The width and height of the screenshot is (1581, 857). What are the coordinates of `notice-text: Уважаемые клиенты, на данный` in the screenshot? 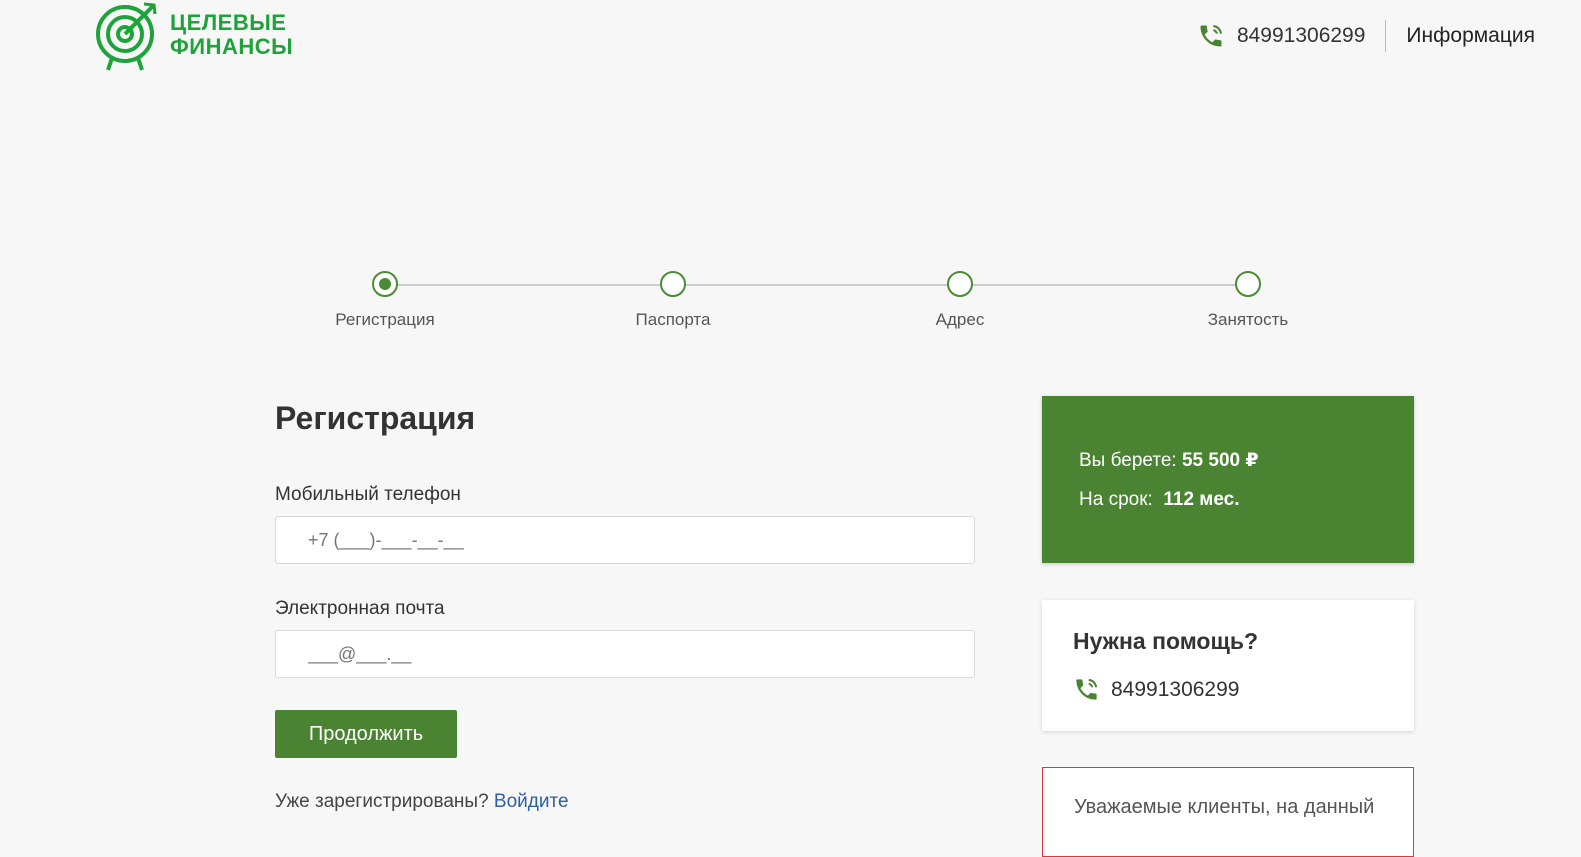 It's located at (1224, 807).